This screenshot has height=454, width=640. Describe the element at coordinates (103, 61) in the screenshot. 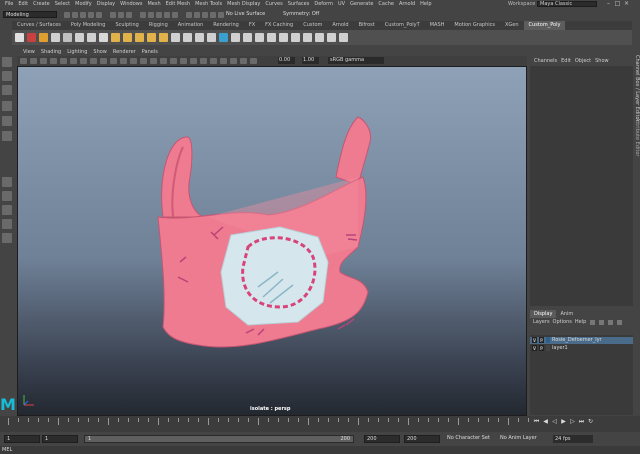

I see `field-chart-icon` at that location.